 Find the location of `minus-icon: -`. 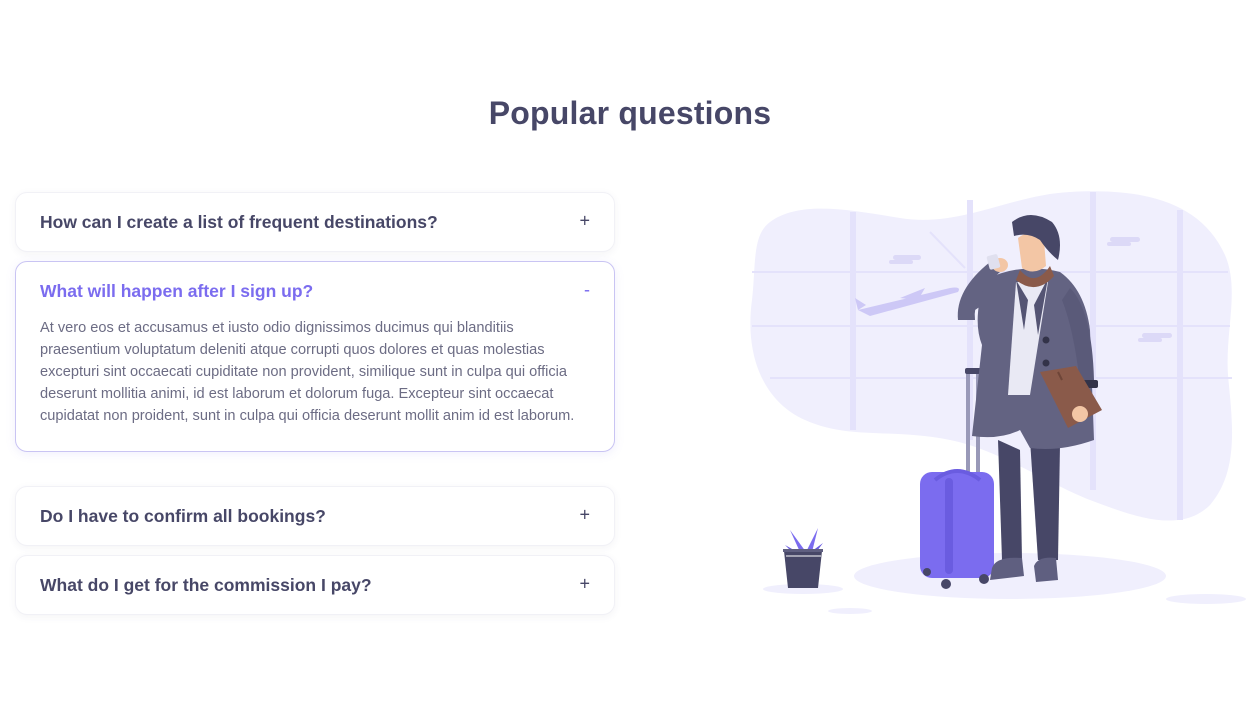

minus-icon: - is located at coordinates (587, 289).